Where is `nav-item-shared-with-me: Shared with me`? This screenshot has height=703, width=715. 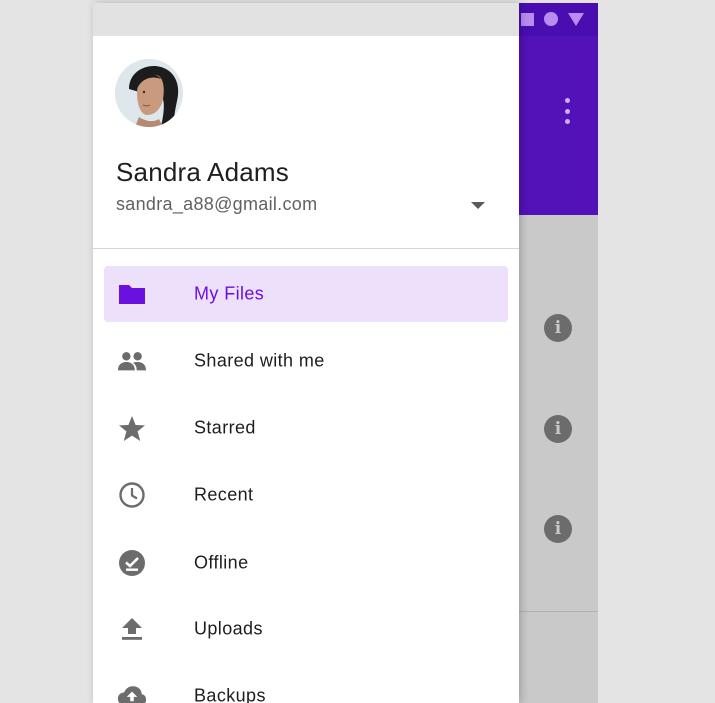 nav-item-shared-with-me: Shared with me is located at coordinates (306, 361).